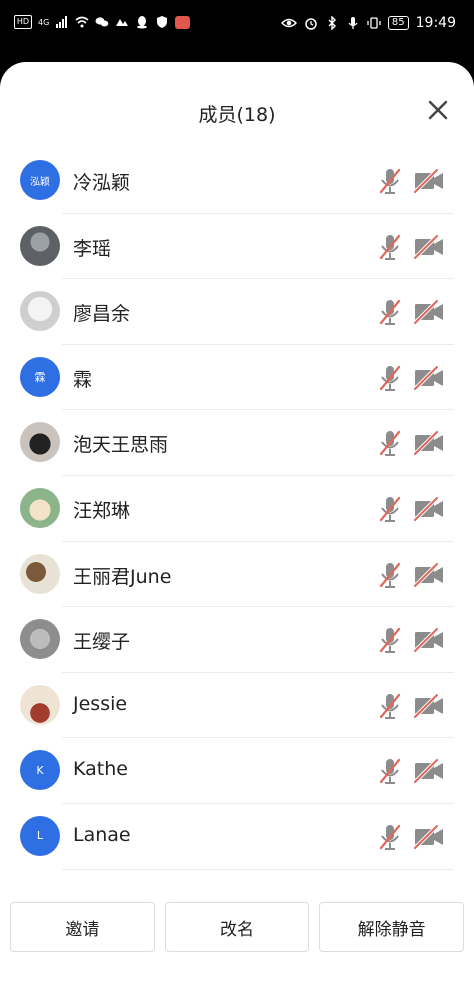  I want to click on mic-status-icon, so click(353, 23).